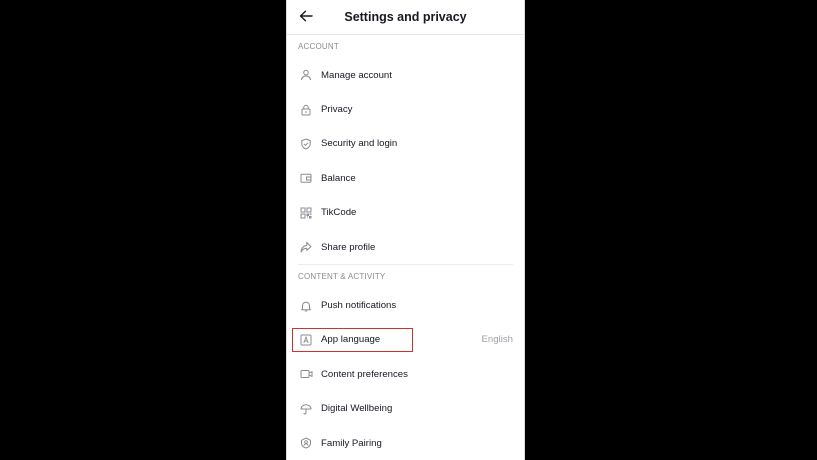 This screenshot has width=817, height=460. Describe the element at coordinates (306, 340) in the screenshot. I see `language-icon` at that location.